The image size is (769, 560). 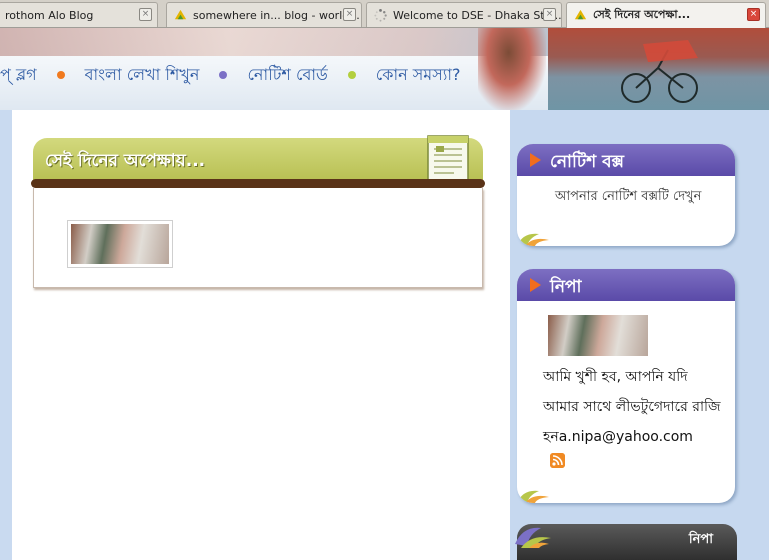 I want to click on post-header-bar, so click(x=258, y=183).